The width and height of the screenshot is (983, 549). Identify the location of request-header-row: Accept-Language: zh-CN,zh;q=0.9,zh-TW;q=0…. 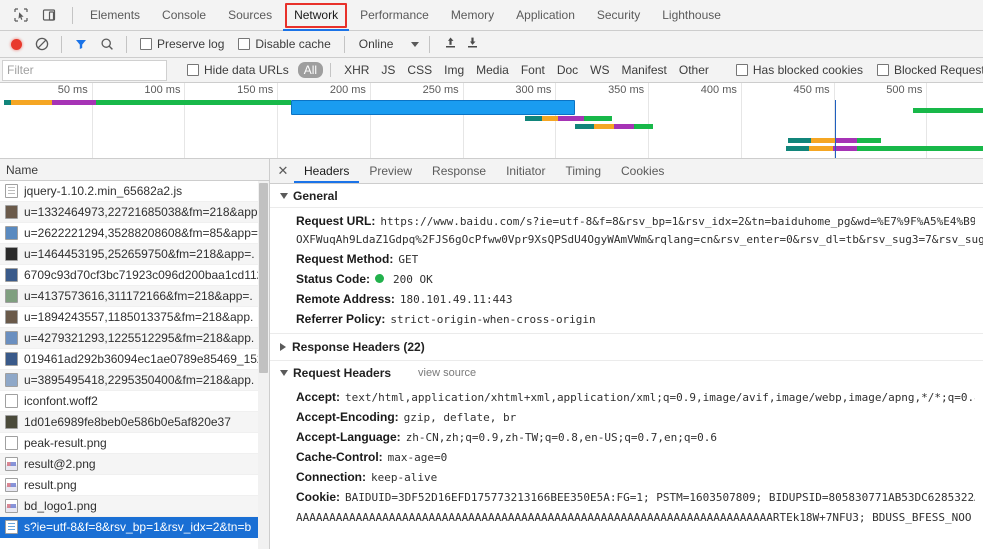
(626, 437).